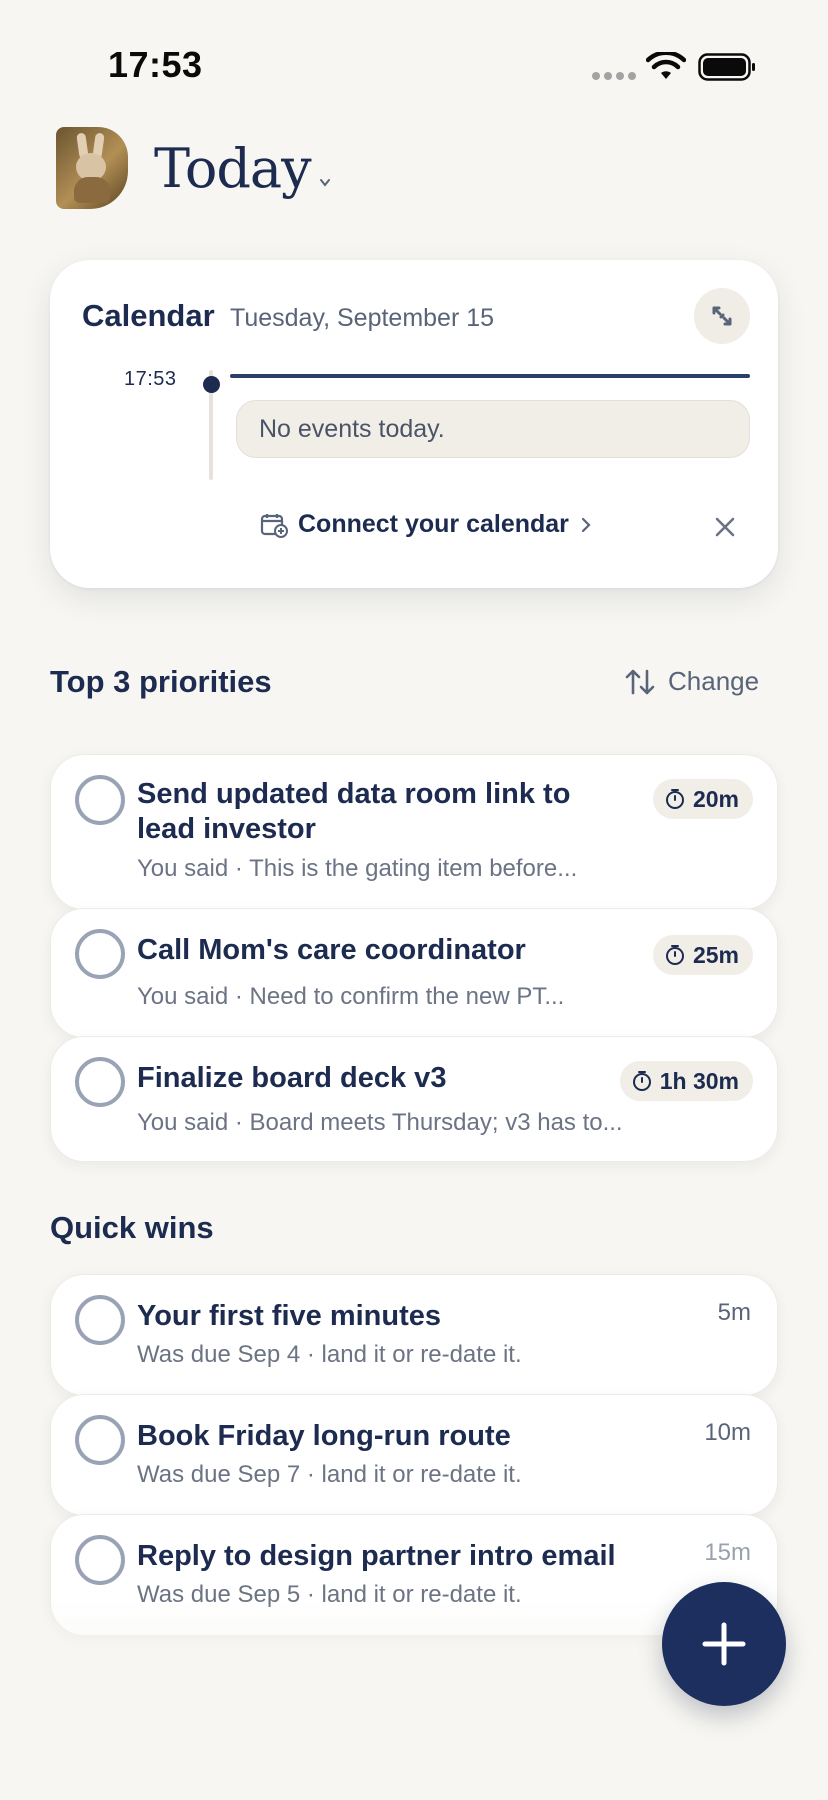 This screenshot has width=828, height=1800. I want to click on quick-wins-section-title: Quick wins, so click(132, 1227).